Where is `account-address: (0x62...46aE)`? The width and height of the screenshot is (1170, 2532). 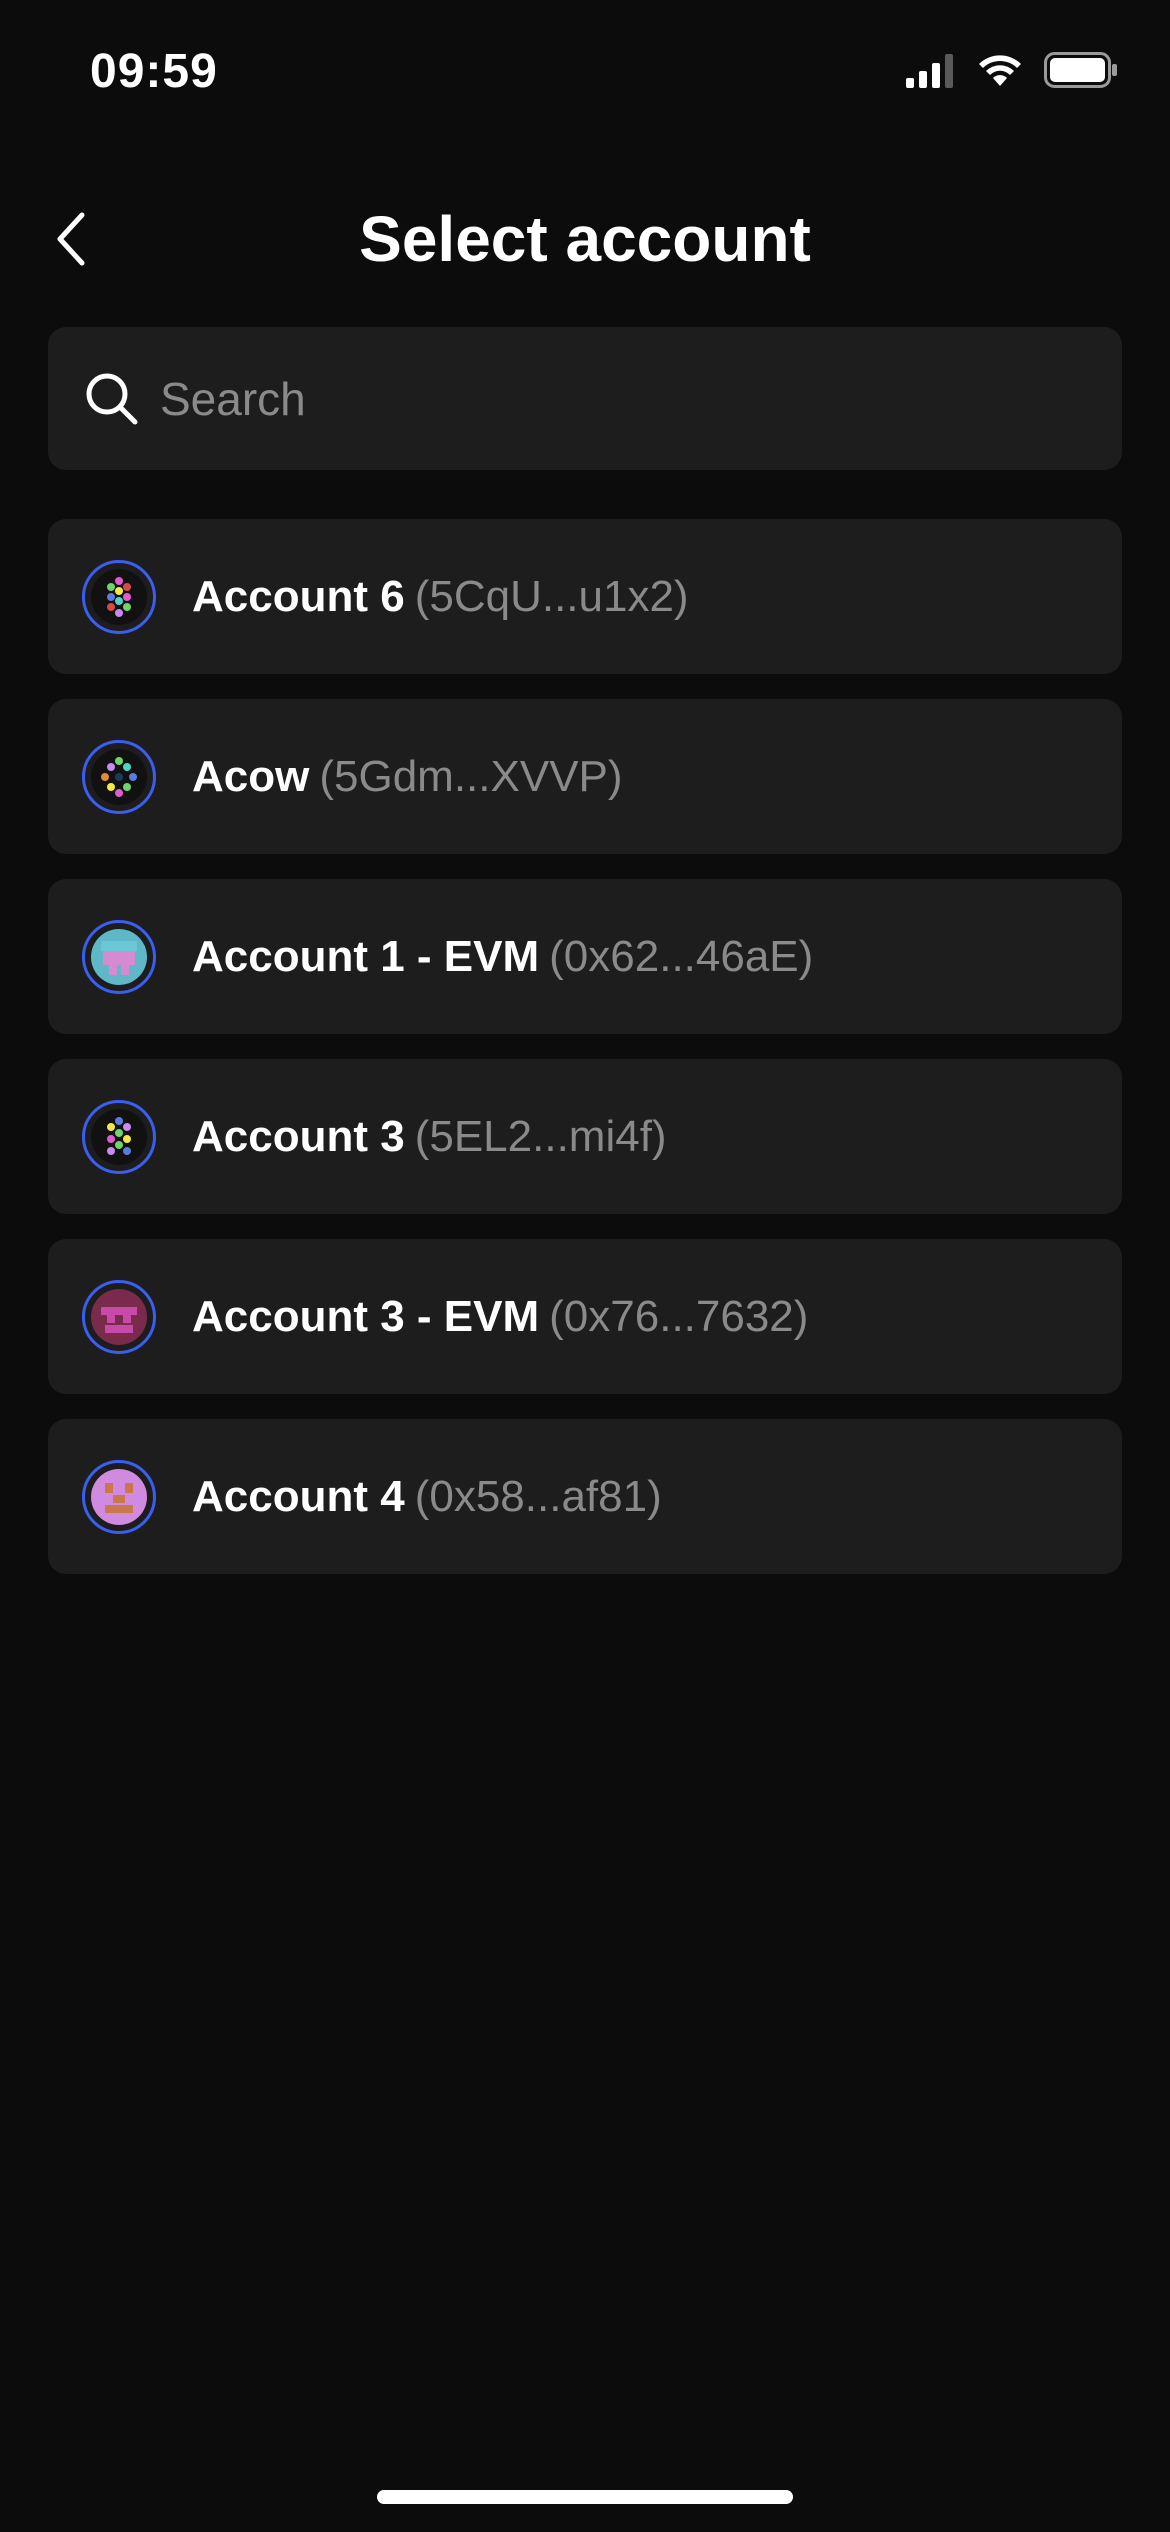
account-address: (0x62...46aE) is located at coordinates (681, 956).